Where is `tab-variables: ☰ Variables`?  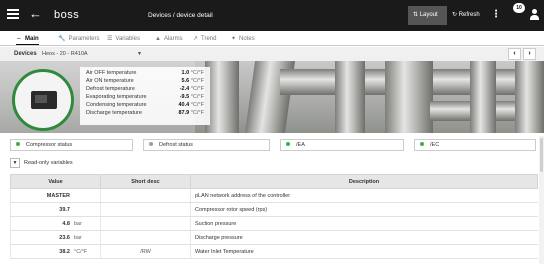 tab-variables: ☰ Variables is located at coordinates (123, 39).